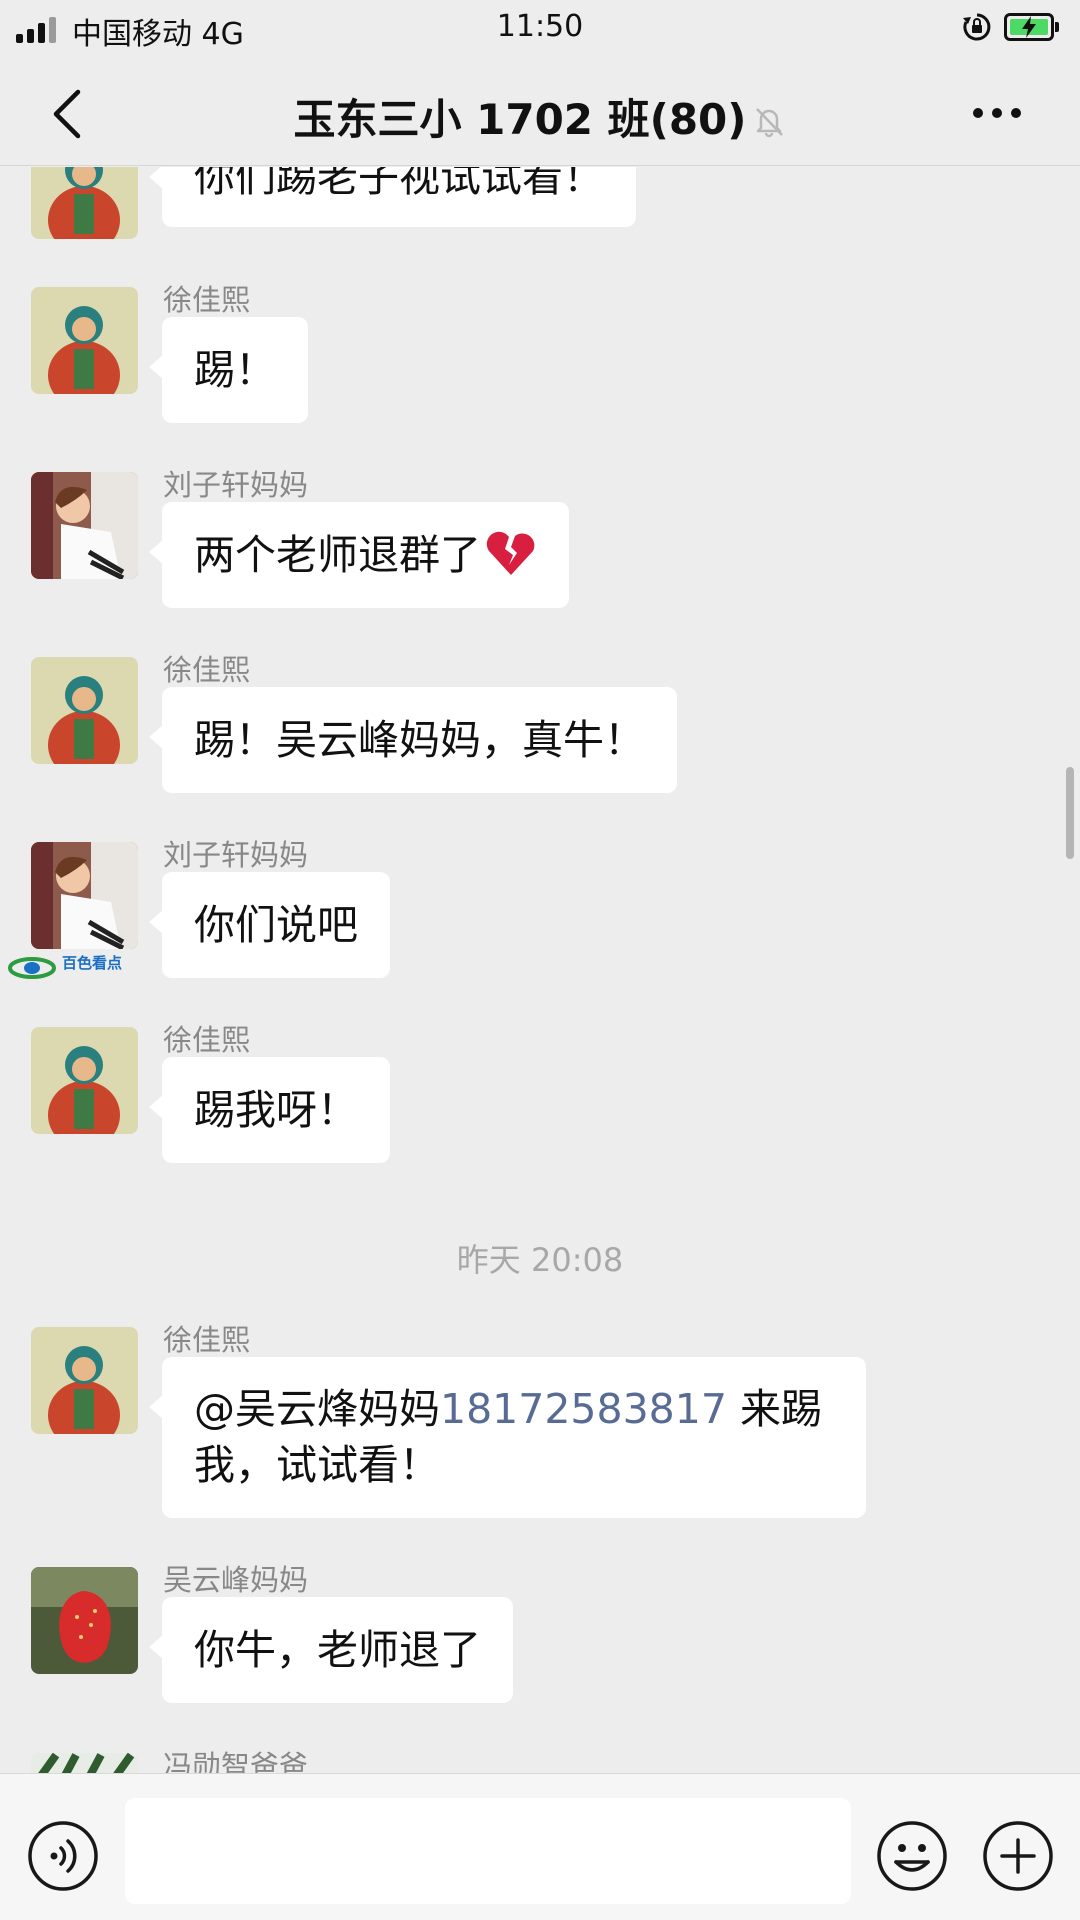 The width and height of the screenshot is (1080, 1920). What do you see at coordinates (507, 1437) in the screenshot?
I see `message-bubble: @吴云烽妈妈18172583817 来踢 我，试试看！` at bounding box center [507, 1437].